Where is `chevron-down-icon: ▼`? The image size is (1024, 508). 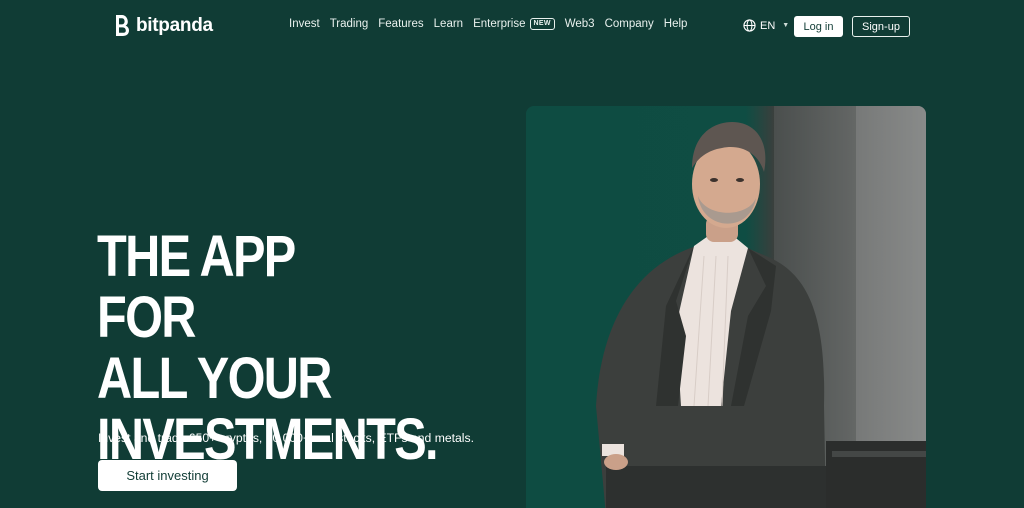 chevron-down-icon: ▼ is located at coordinates (786, 25).